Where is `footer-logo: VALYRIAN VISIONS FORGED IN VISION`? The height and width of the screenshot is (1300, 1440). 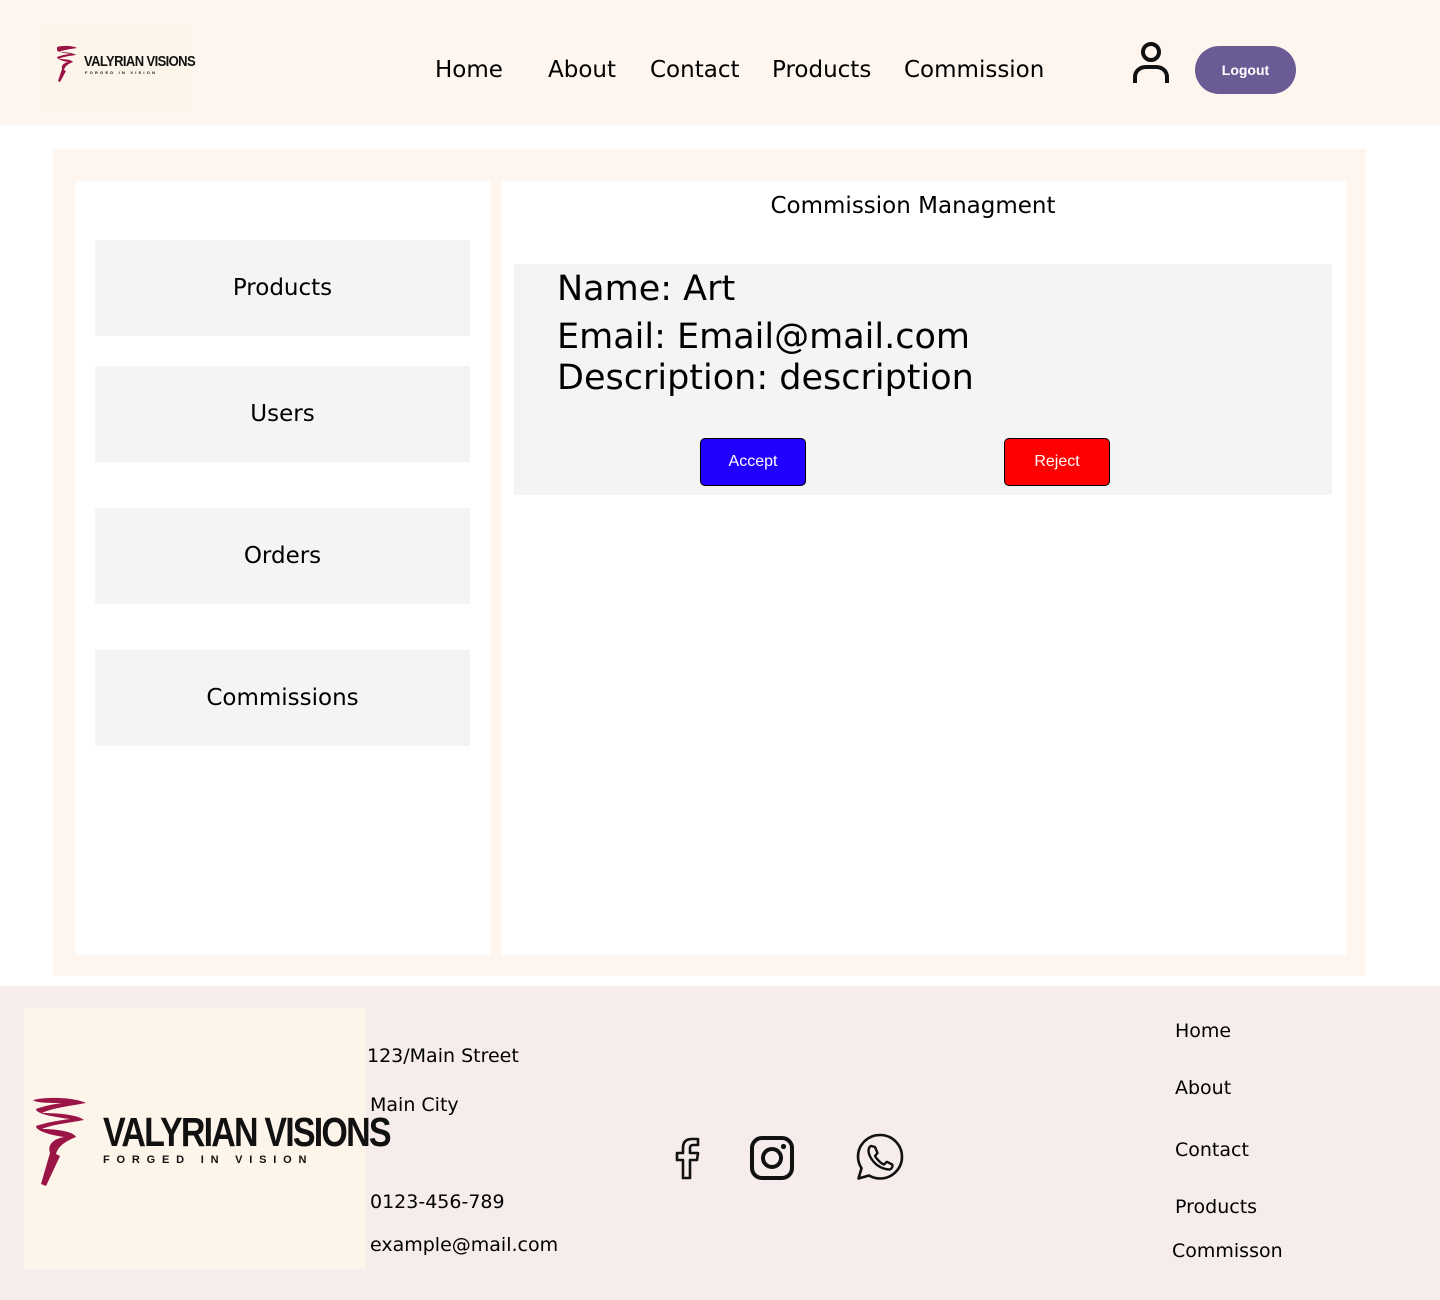
footer-logo: VALYRIAN VISIONS FORGED IN VISION is located at coordinates (208, 1138).